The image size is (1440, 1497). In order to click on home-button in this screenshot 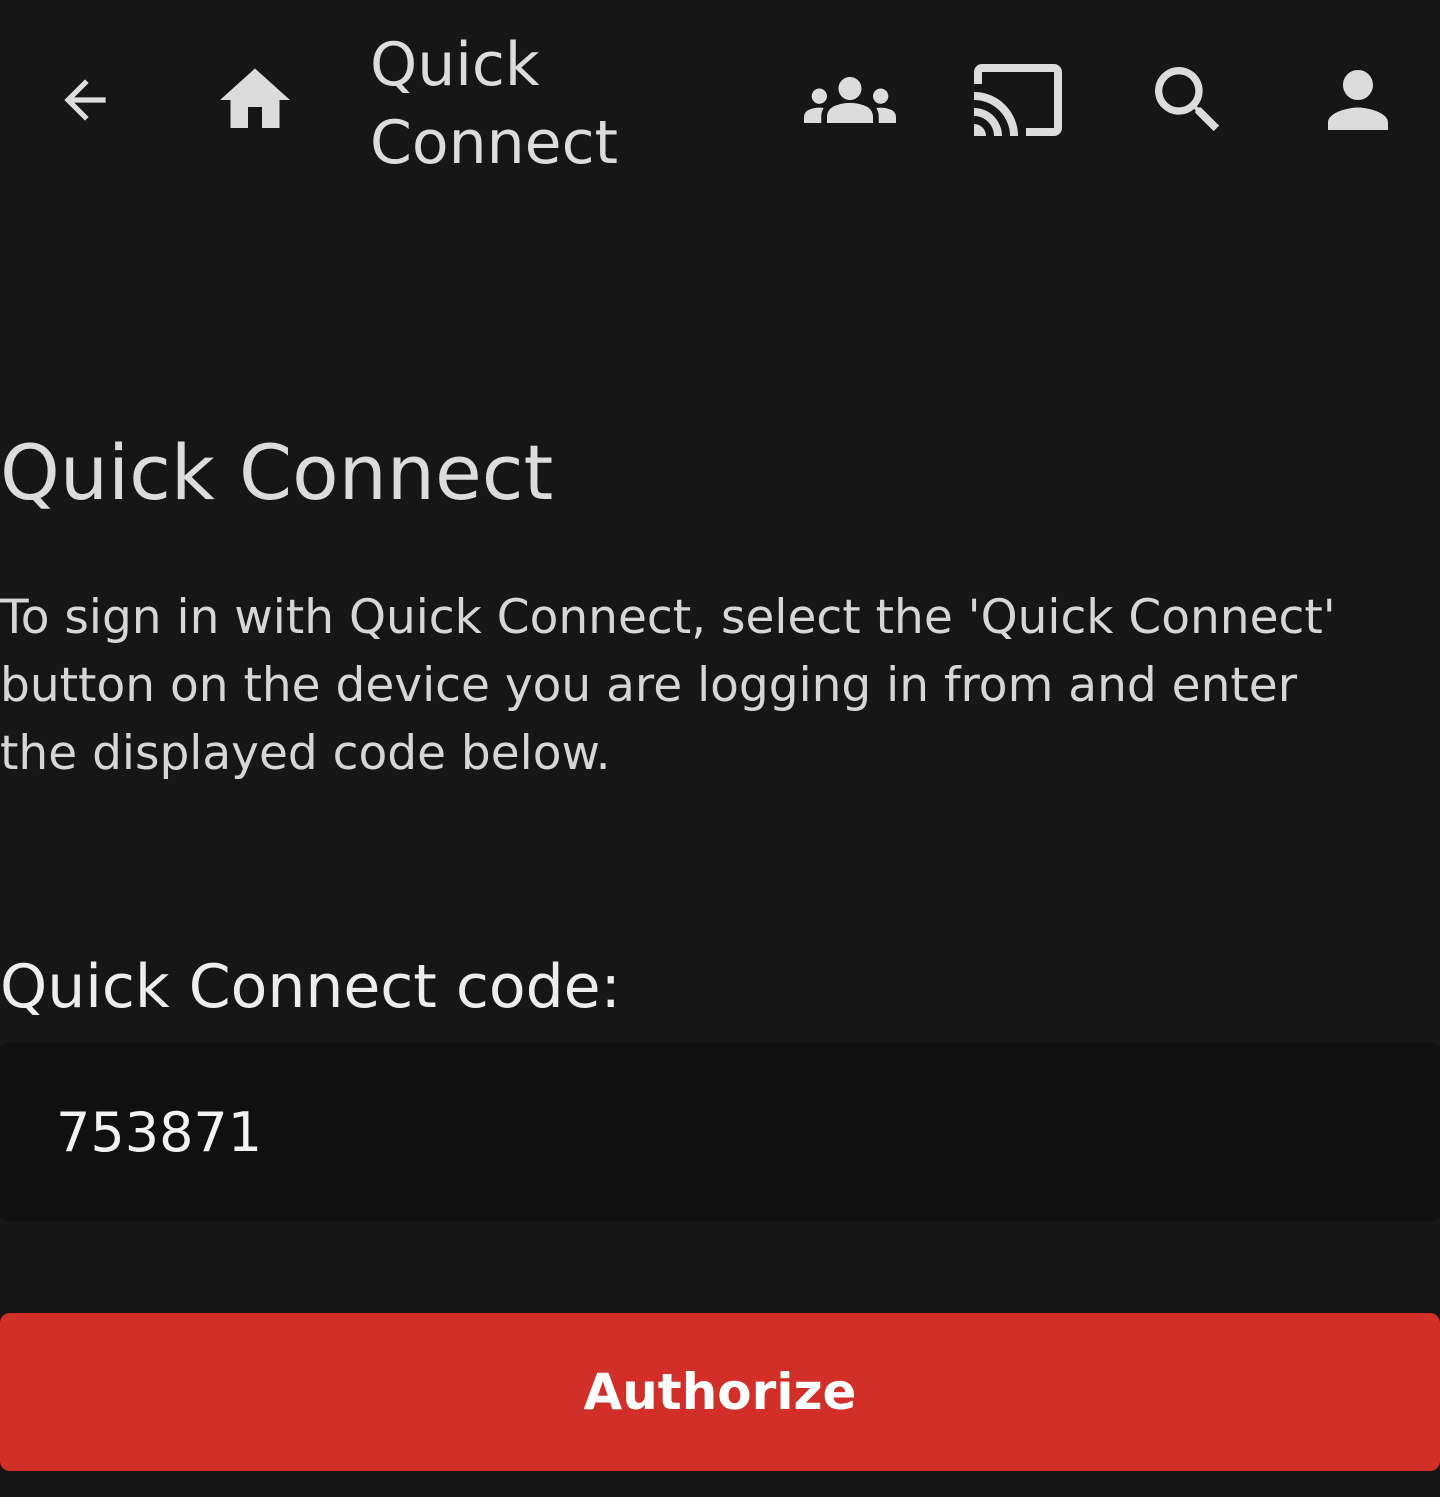, I will do `click(255, 100)`.